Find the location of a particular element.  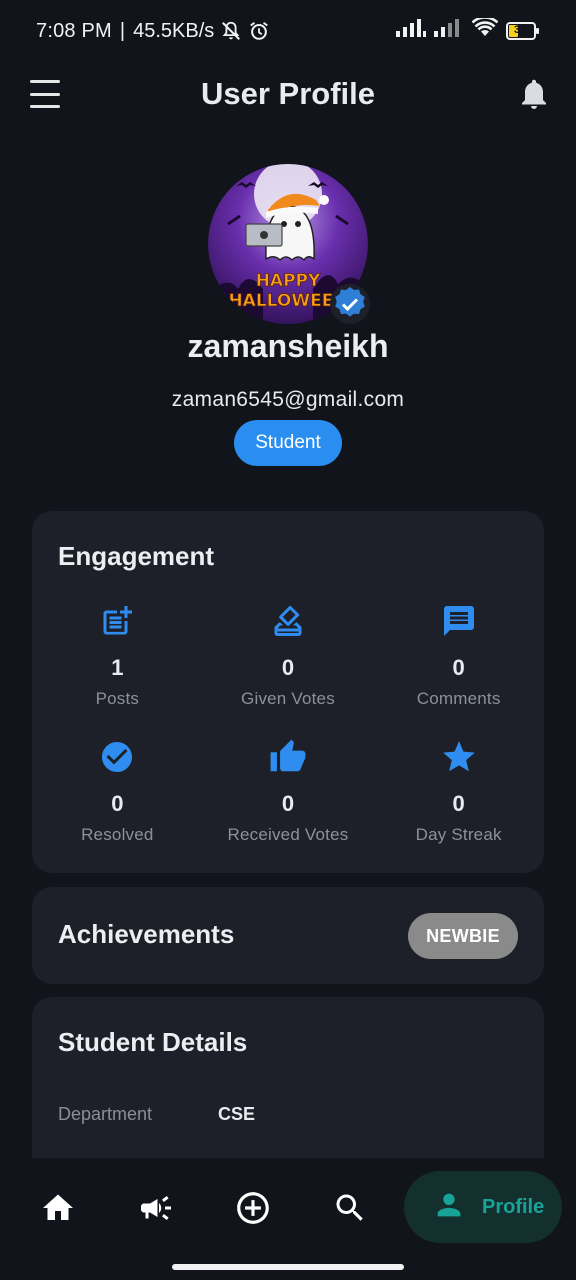

app-bar: User Profile is located at coordinates (288, 94).